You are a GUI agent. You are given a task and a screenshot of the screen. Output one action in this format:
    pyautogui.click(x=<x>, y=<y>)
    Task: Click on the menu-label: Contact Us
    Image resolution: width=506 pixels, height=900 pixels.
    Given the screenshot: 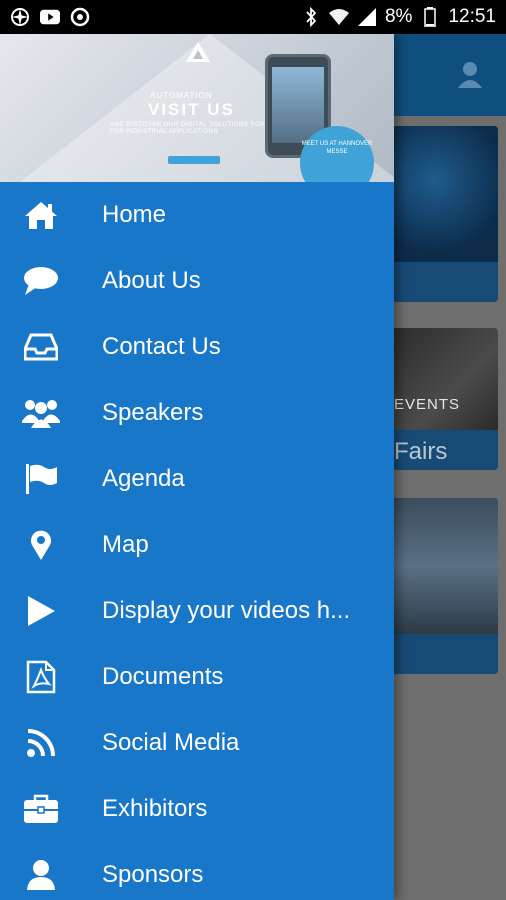 What is the action you would take?
    pyautogui.click(x=161, y=346)
    